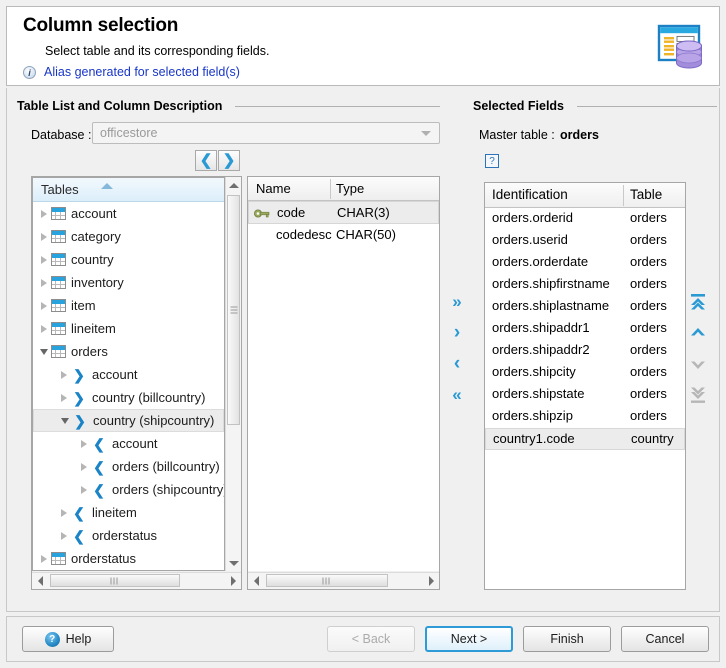  What do you see at coordinates (79, 512) in the screenshot?
I see `relation-left-icon: ❮` at bounding box center [79, 512].